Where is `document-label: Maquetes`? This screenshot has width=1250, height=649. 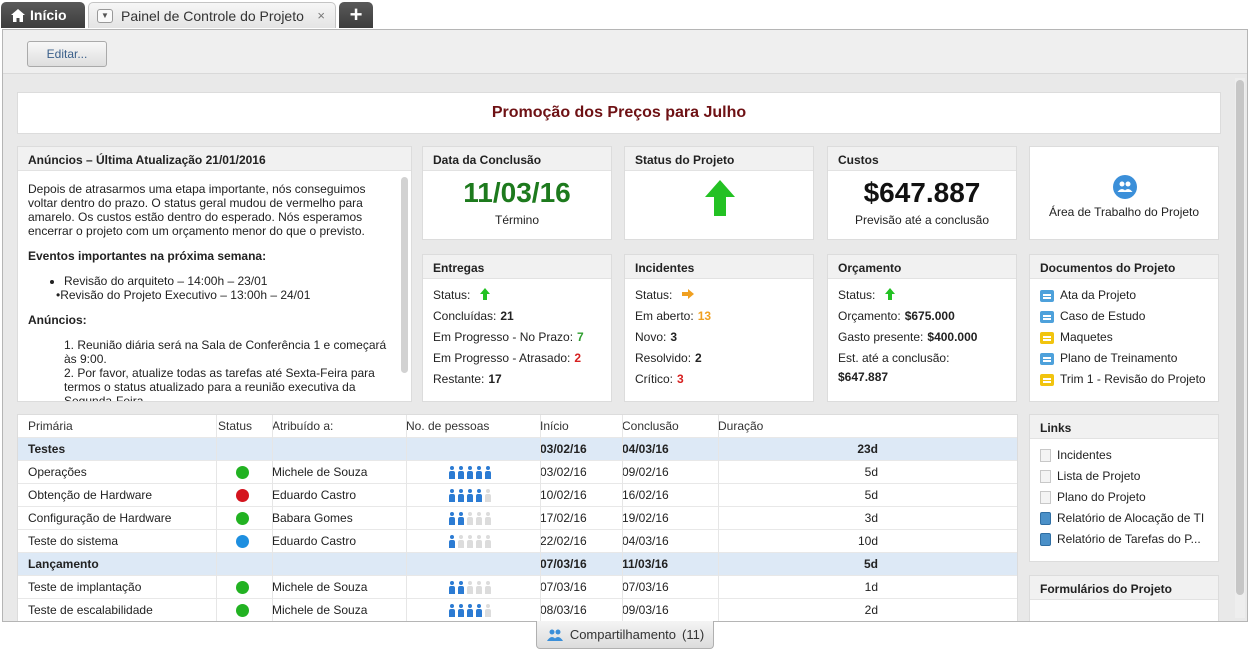 document-label: Maquetes is located at coordinates (1086, 337).